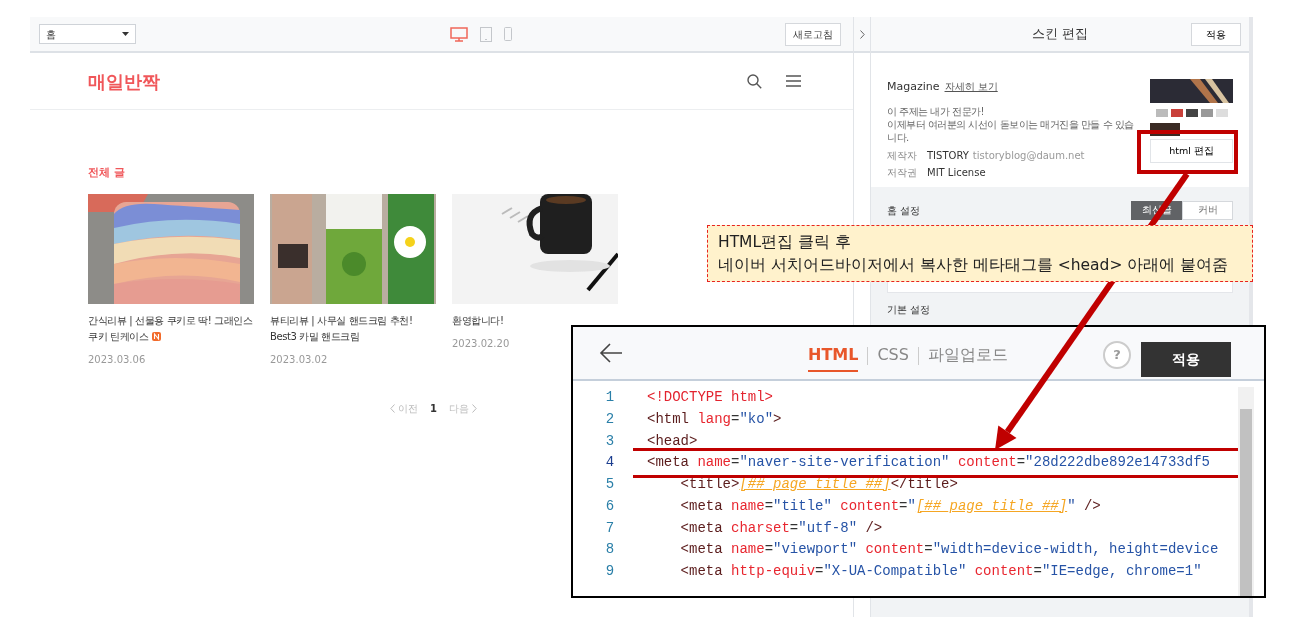  I want to click on code-line: <meta http-equiv="X-UA-Compatible" content="IE=edge, chrome=1", so click(940, 571).